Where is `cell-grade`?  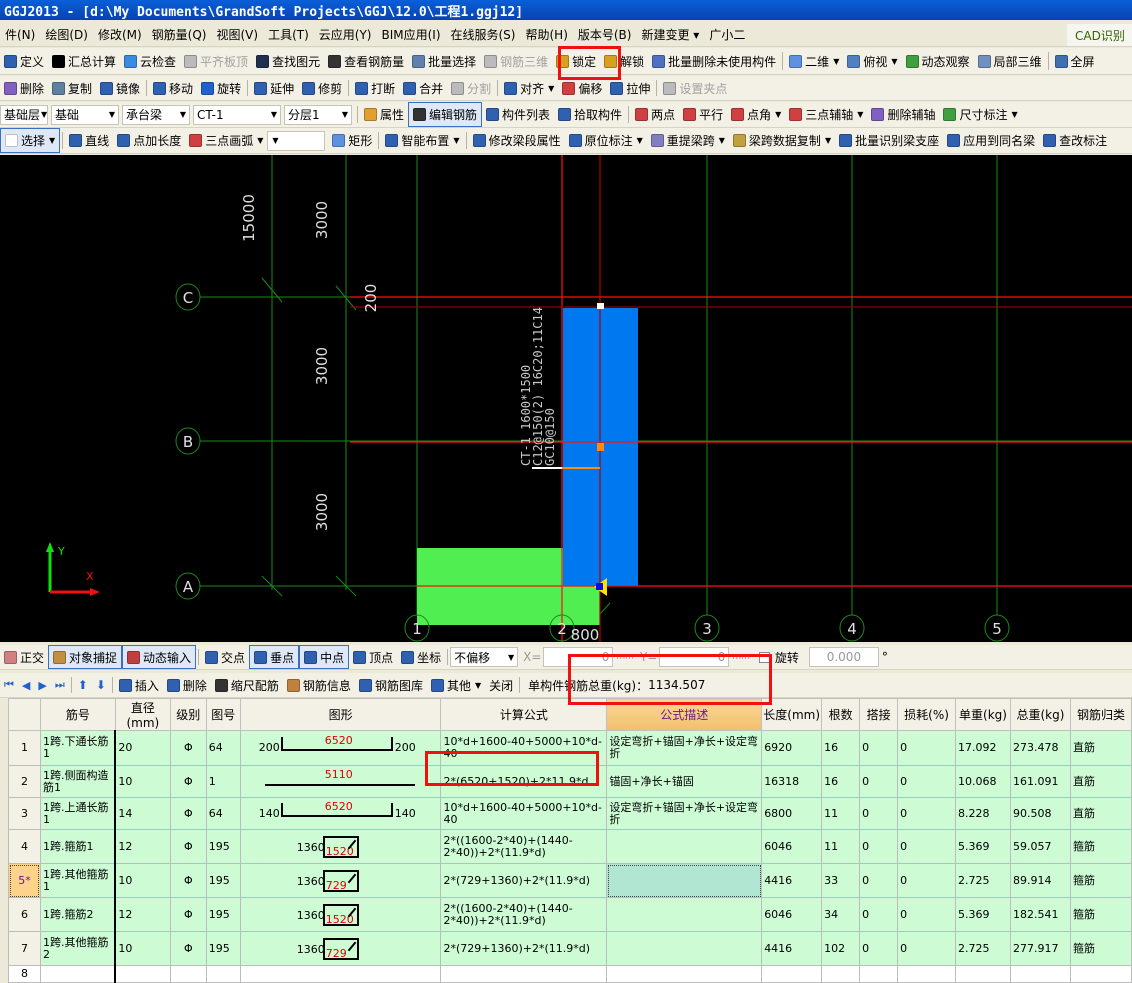
cell-grade is located at coordinates (188, 974).